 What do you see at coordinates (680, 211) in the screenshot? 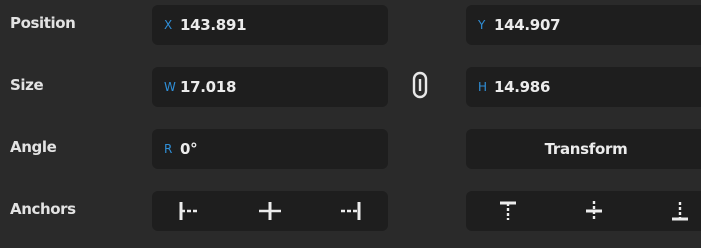
I see `anchor-bottom-icon` at bounding box center [680, 211].